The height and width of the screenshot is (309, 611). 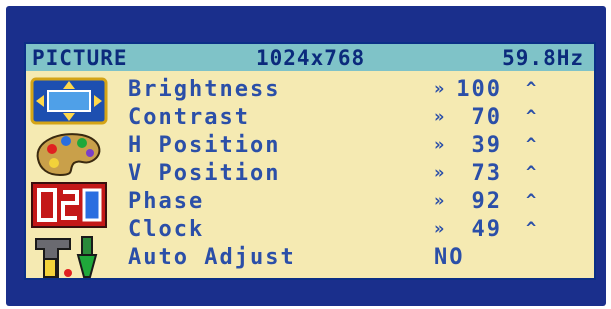 I want to click on setting-label: Auto Adjust, so click(x=212, y=257).